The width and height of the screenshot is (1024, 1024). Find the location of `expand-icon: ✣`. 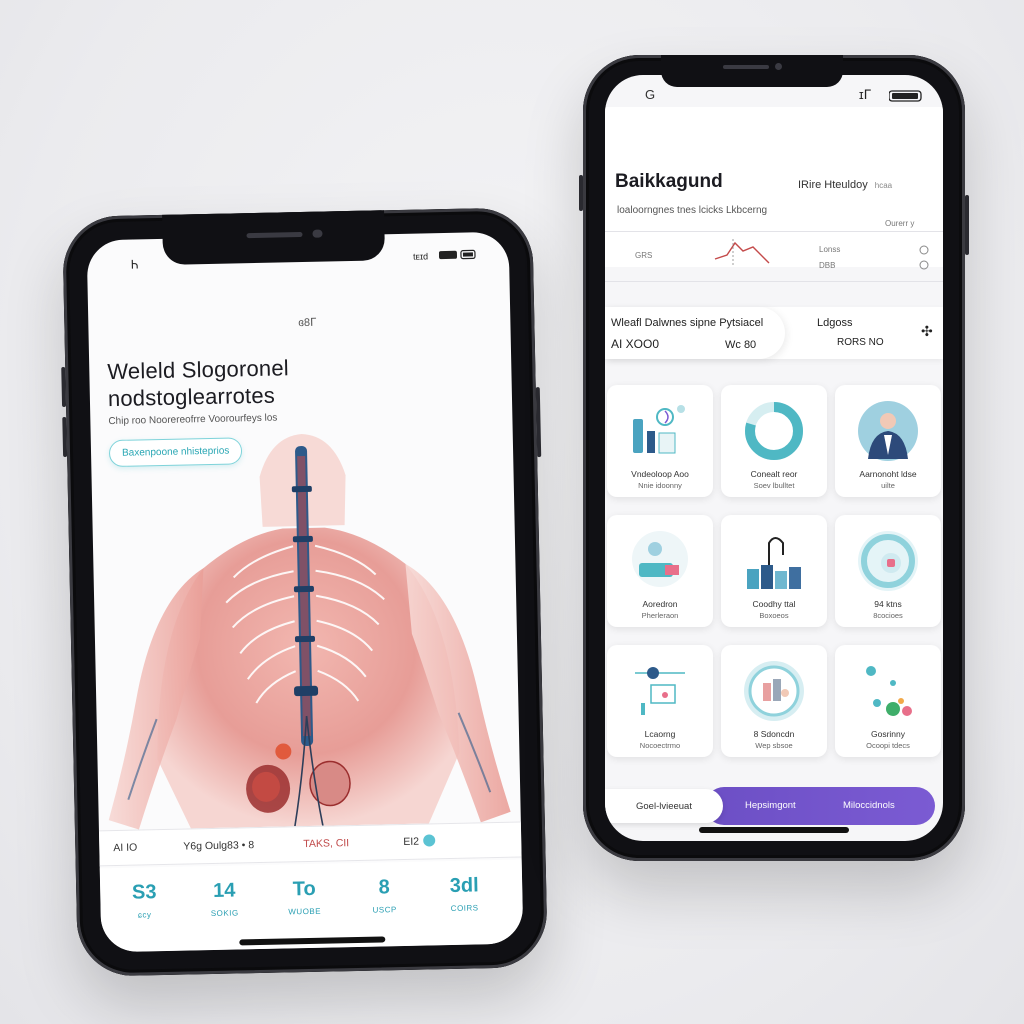

expand-icon: ✣ is located at coordinates (927, 331).